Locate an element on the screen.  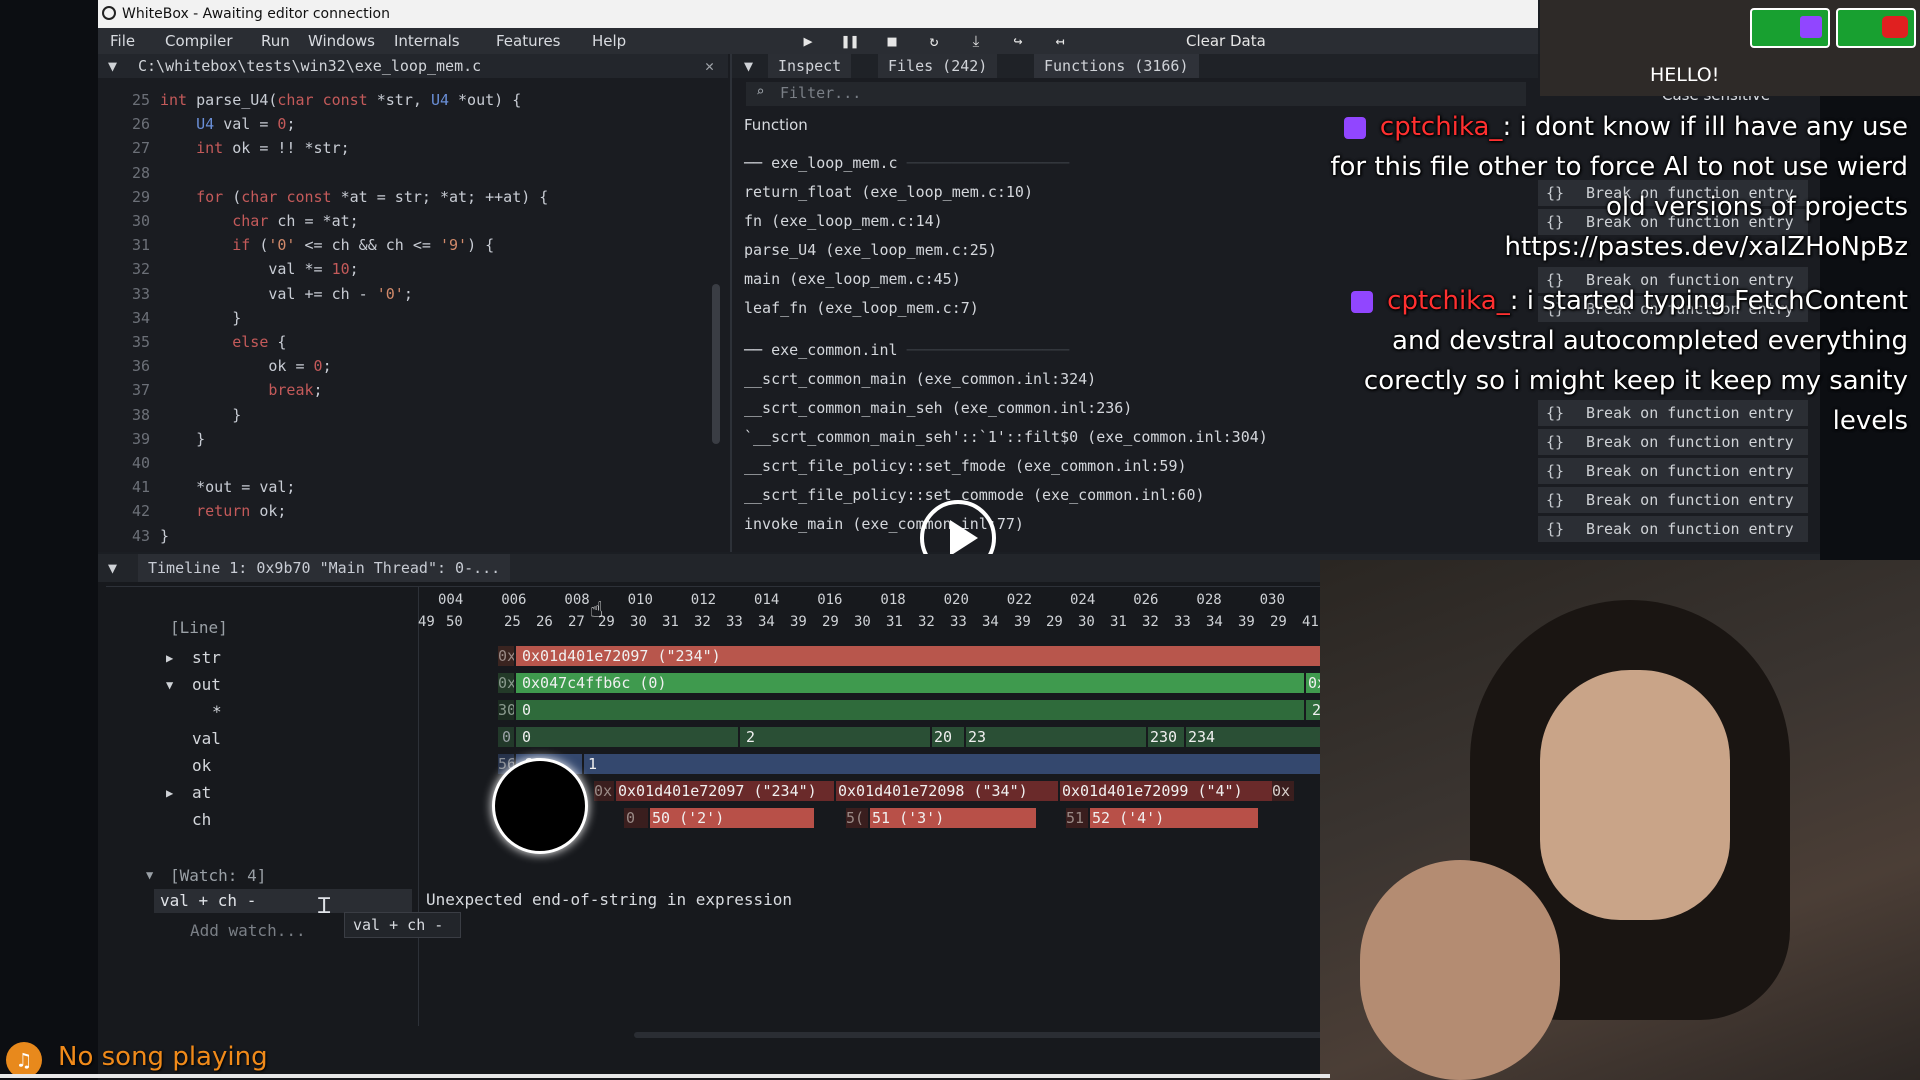
var-bar: 0x01d401e72099 ("4") is located at coordinates (1174, 791).